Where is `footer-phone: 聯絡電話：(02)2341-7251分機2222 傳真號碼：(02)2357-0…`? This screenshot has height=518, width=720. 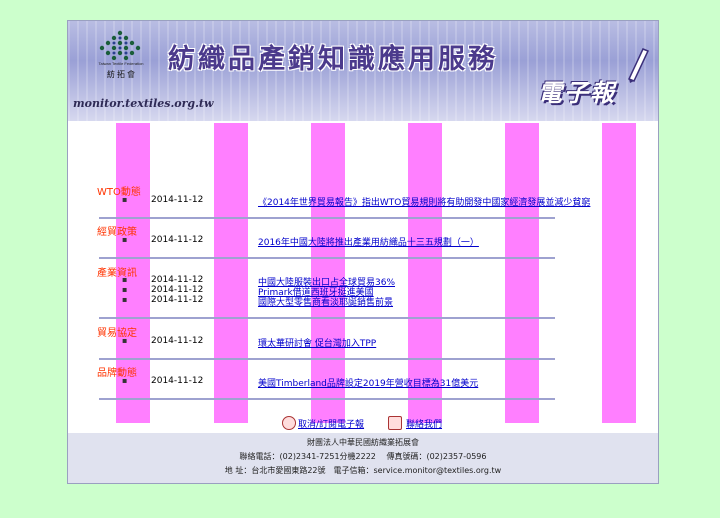
footer-phone: 聯絡電話：(02)2341-7251分機2222 傳真號碼：(02)2357-0… is located at coordinates (363, 456).